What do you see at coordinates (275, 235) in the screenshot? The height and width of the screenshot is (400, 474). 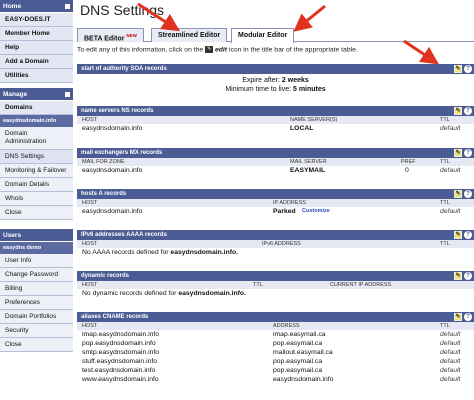 I see `section-header: IPv6 addresses AAAA records ✎?` at bounding box center [275, 235].